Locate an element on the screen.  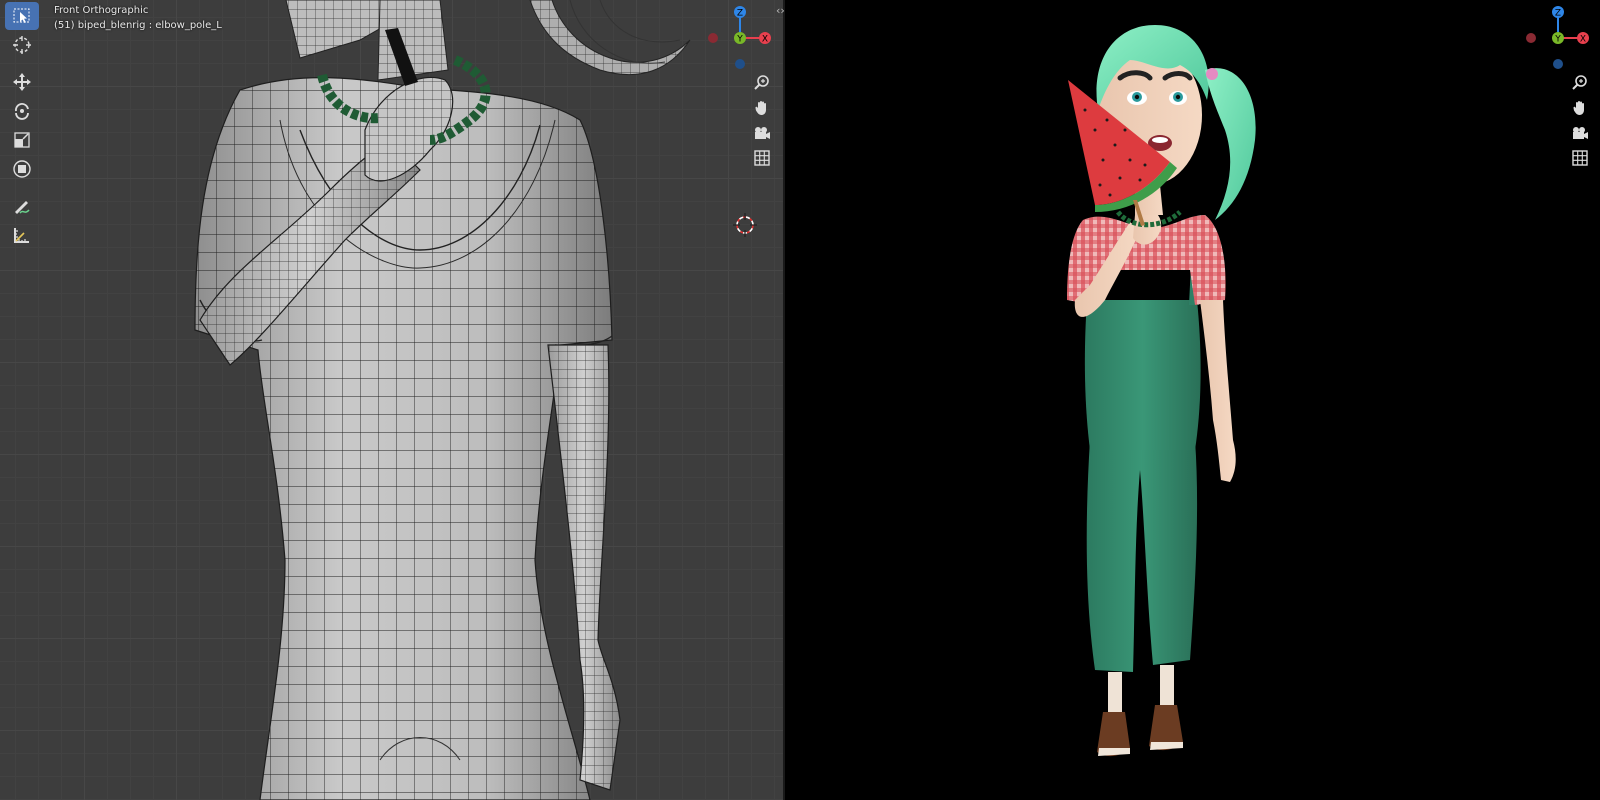
scale-tool is located at coordinates (22, 140).